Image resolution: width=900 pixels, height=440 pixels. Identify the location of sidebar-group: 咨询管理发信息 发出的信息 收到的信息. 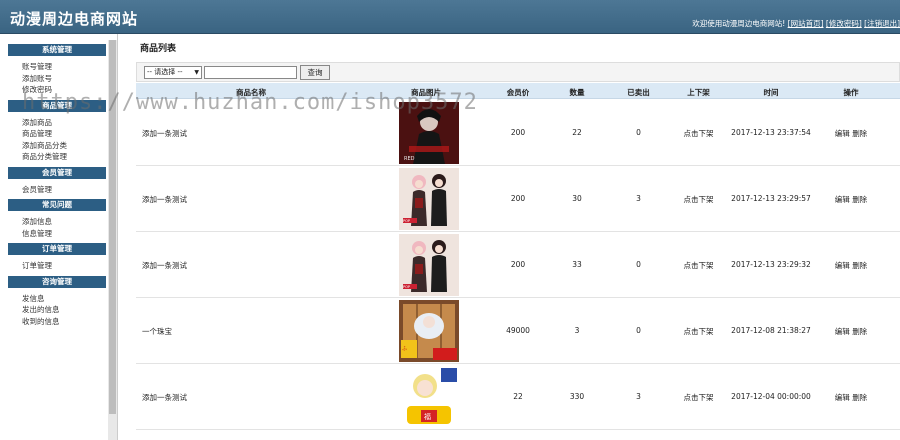
(57, 301).